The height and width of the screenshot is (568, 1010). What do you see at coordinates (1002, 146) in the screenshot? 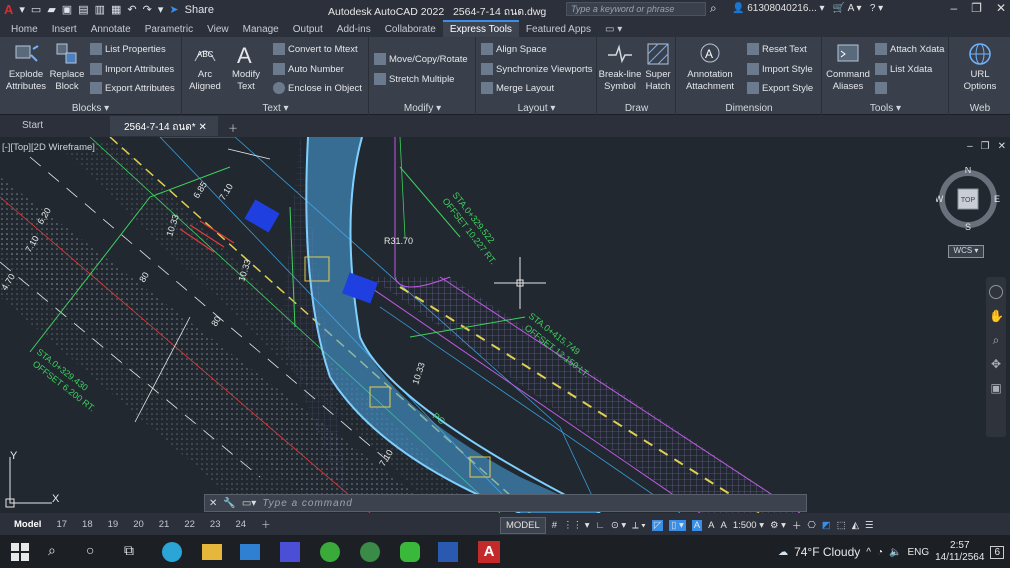
I see `viewport-close-icon: ✕` at bounding box center [1002, 146].